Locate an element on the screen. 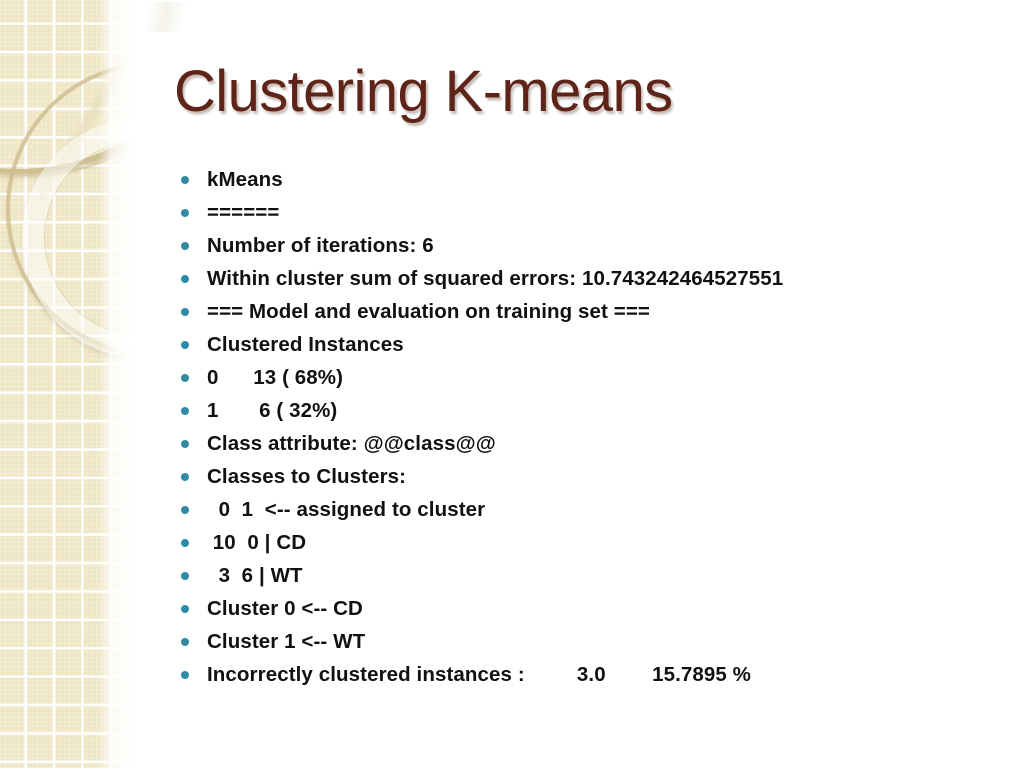 Image resolution: width=1024 pixels, height=768 pixels. list-item: Class attribute: @@class@@ is located at coordinates (591, 443).